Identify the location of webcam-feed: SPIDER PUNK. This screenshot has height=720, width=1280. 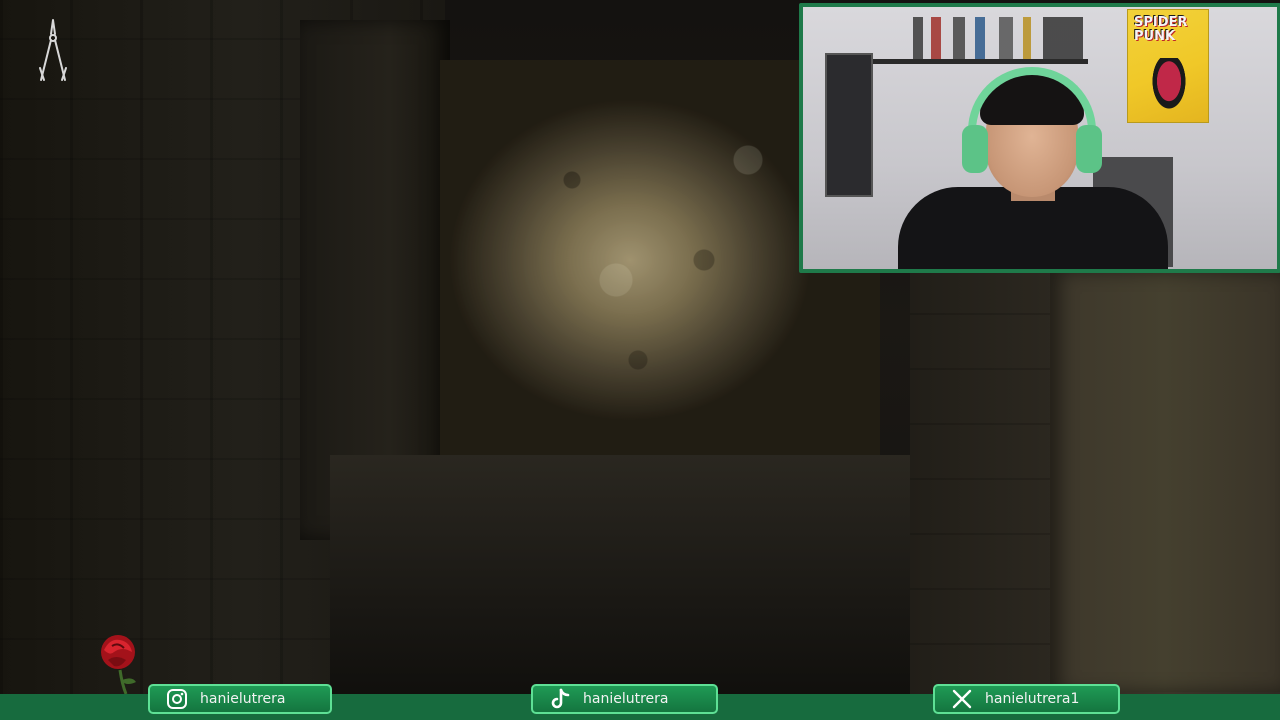
(1039, 138).